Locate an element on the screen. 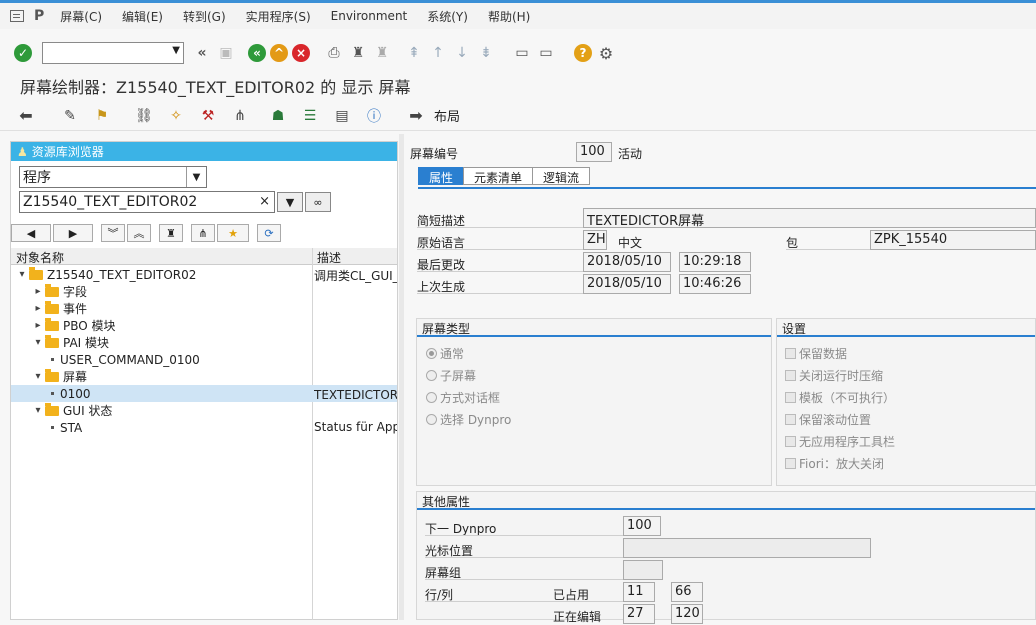  back-arrow-icon: ⬅ is located at coordinates (26, 116).